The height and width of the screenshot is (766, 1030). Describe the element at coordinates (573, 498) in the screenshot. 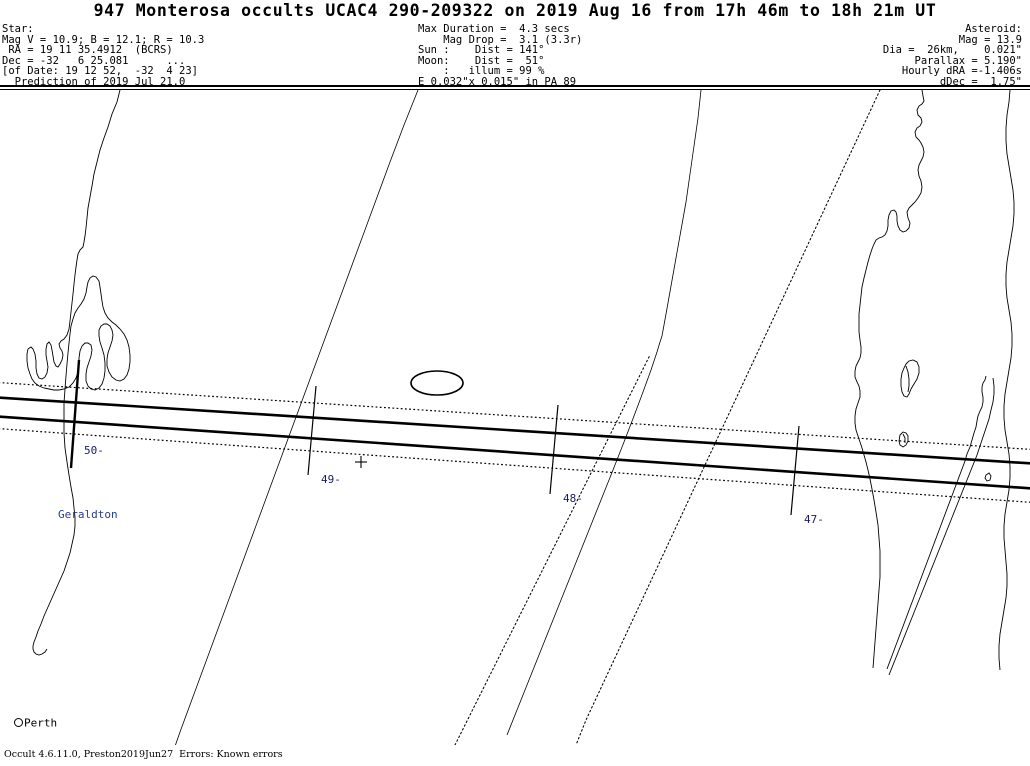

I see `time-tick-label-48: 48-` at that location.